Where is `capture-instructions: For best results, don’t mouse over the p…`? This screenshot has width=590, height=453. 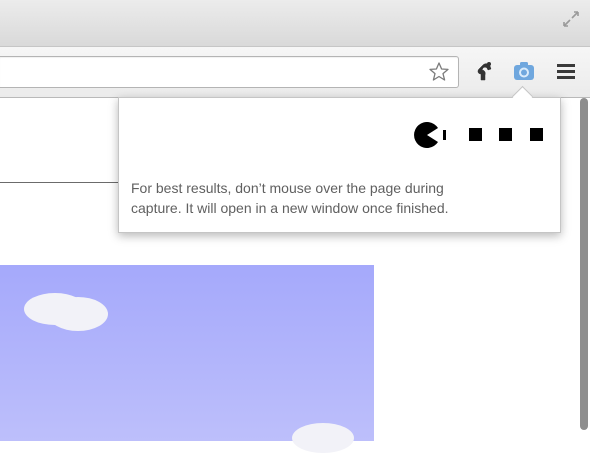
capture-instructions: For best results, don’t mouse over the p… is located at coordinates (341, 198).